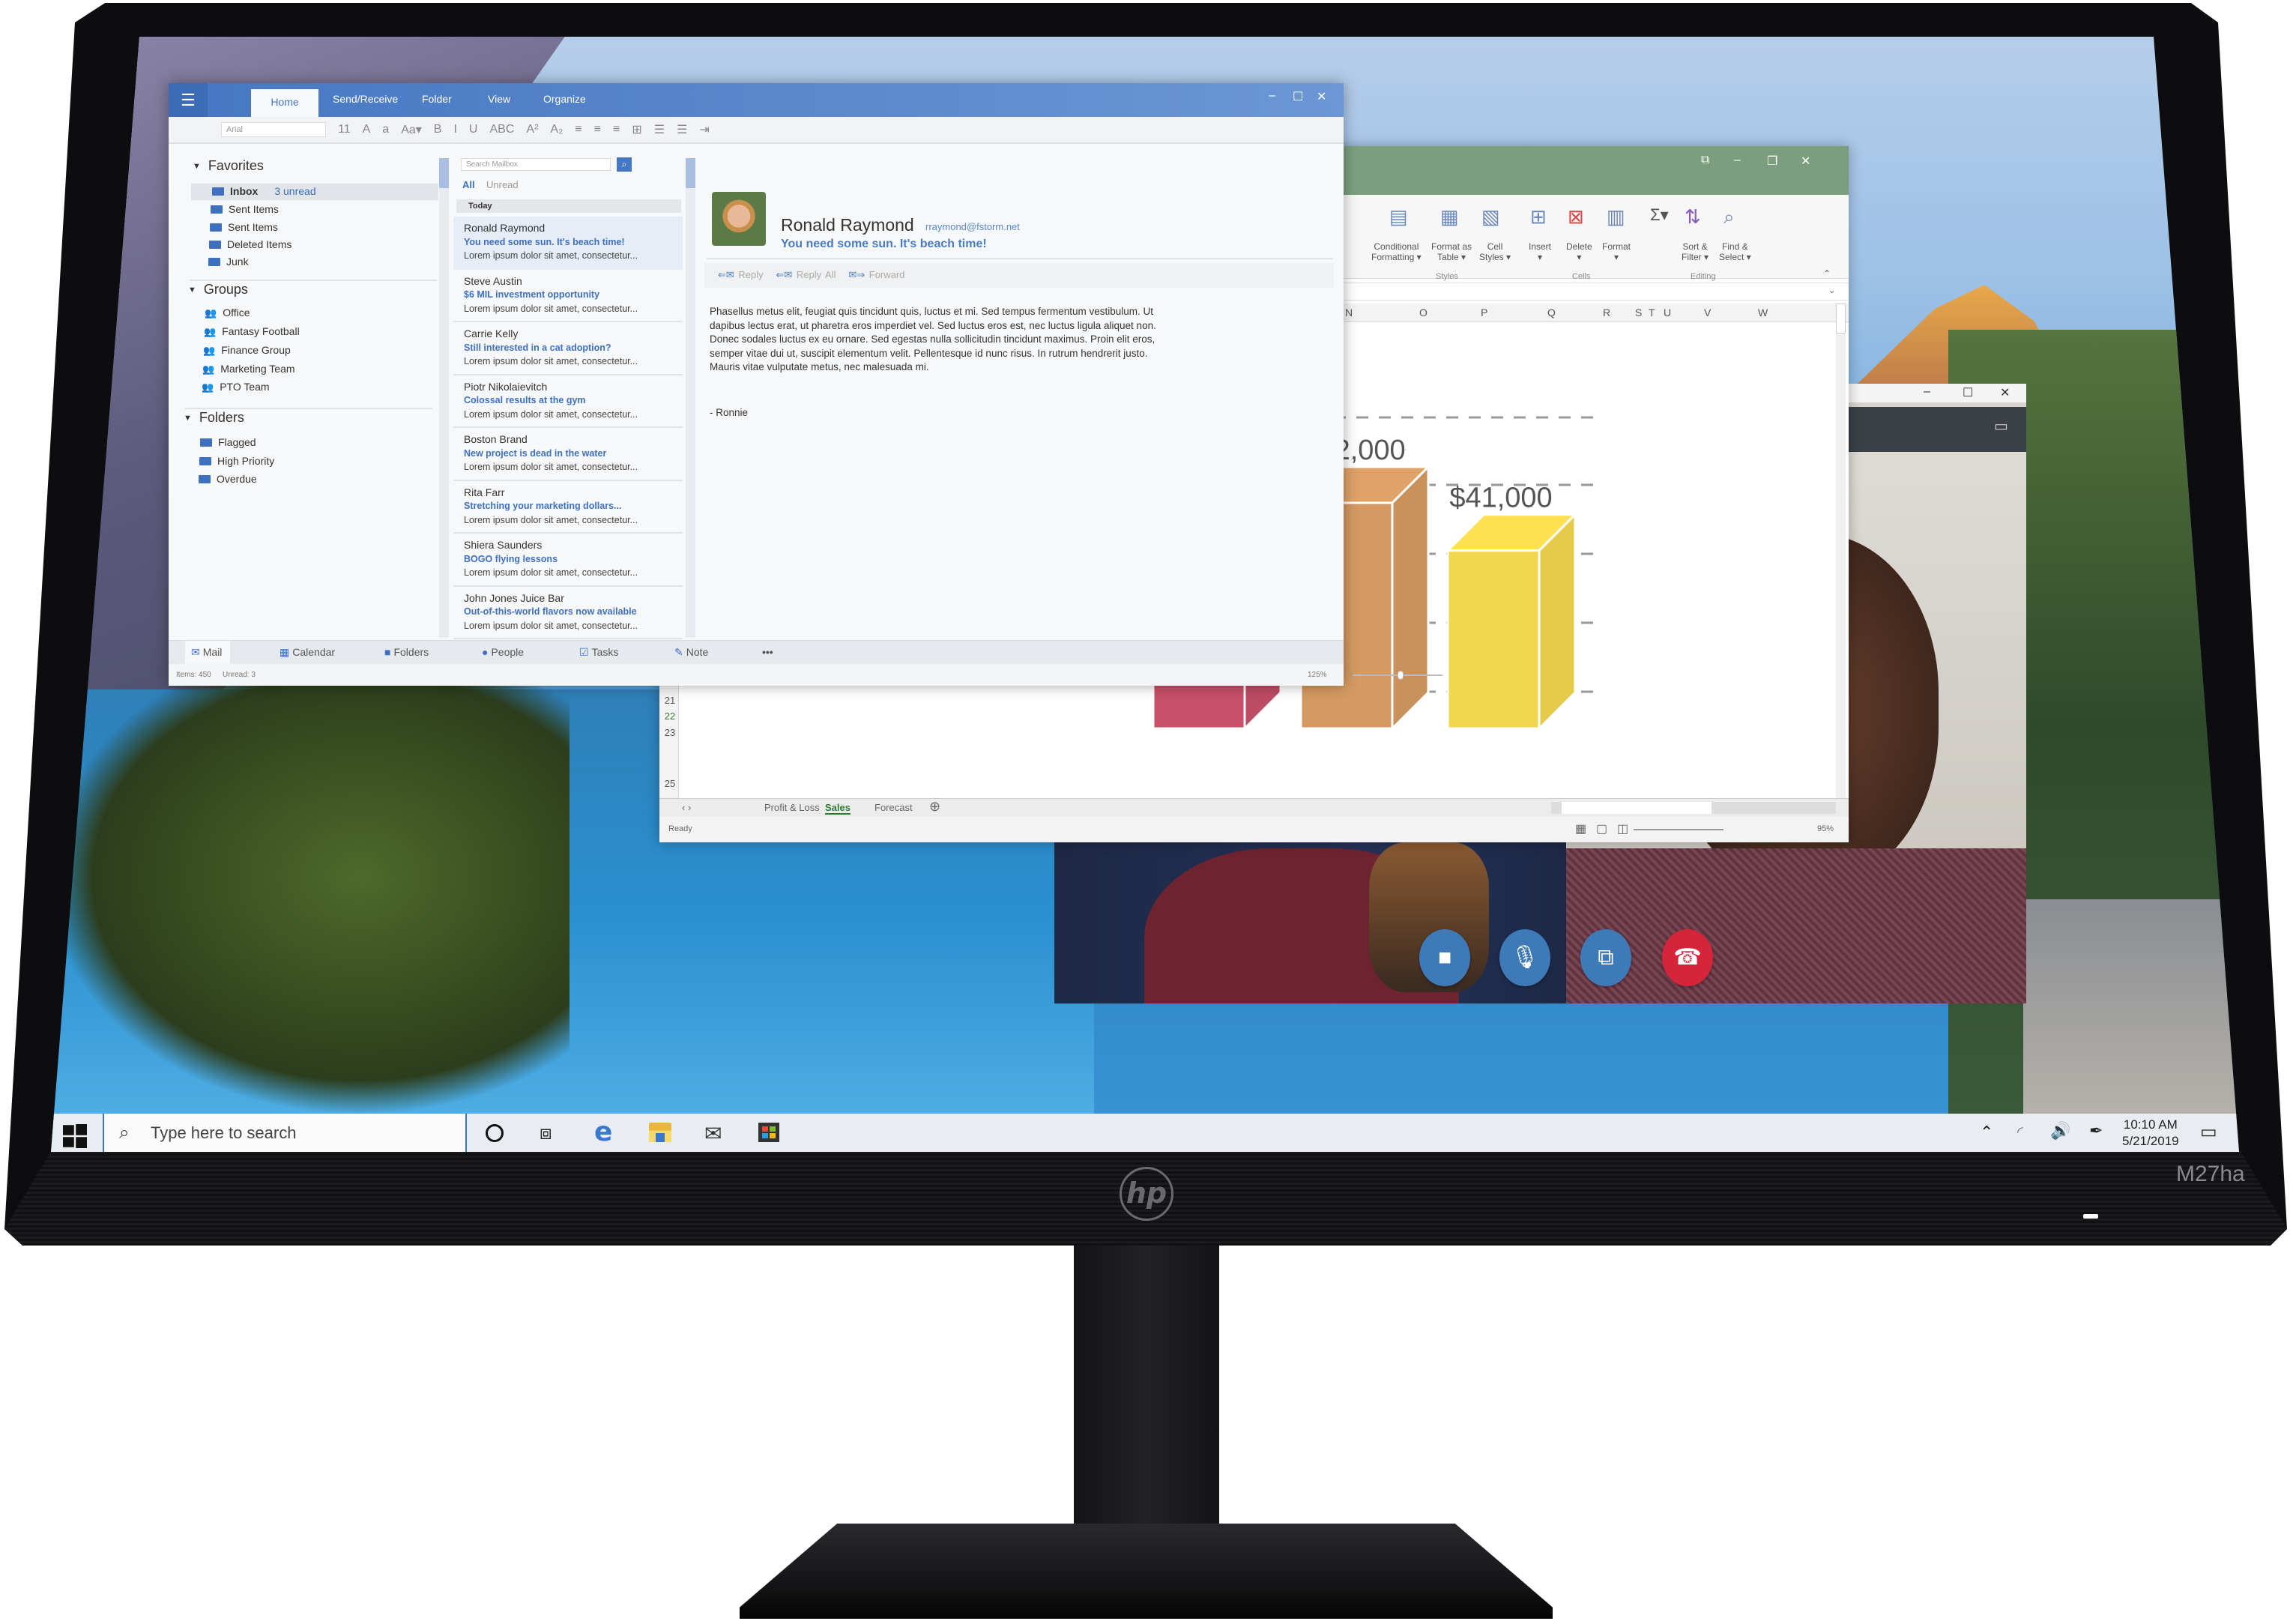  Describe the element at coordinates (367, 129) in the screenshot. I see `toolbar-button: A` at that location.